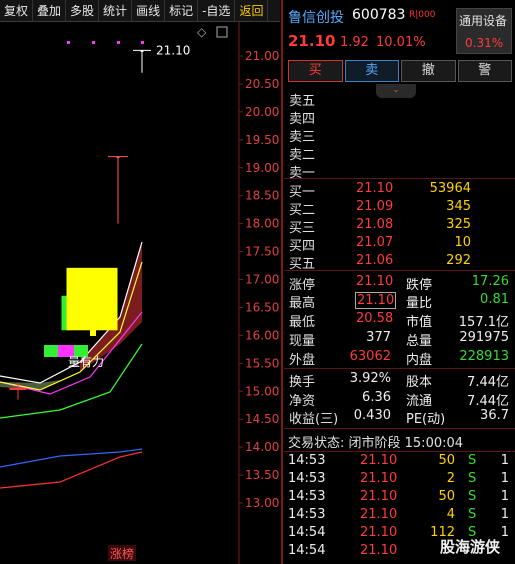 The height and width of the screenshot is (564, 515). Describe the element at coordinates (483, 21) in the screenshot. I see `sector-name: 通用设备` at that location.